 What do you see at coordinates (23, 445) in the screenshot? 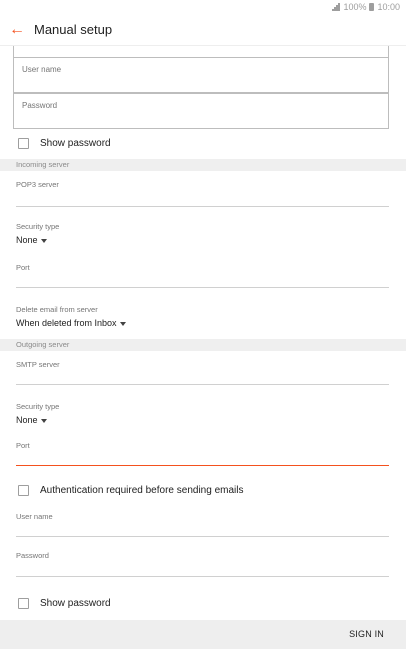
I see `outgoing-port-label: Port` at bounding box center [23, 445].